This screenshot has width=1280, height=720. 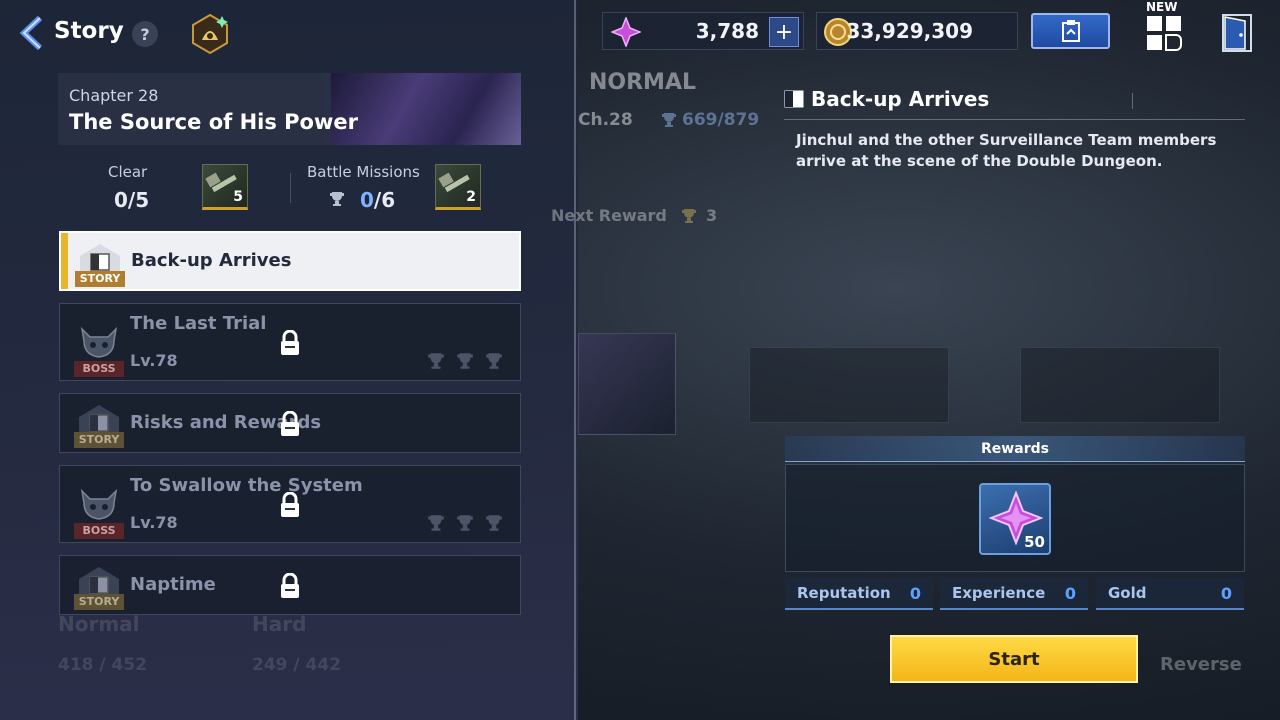 I want to click on detail-title: Back-up Arrives, so click(x=900, y=99).